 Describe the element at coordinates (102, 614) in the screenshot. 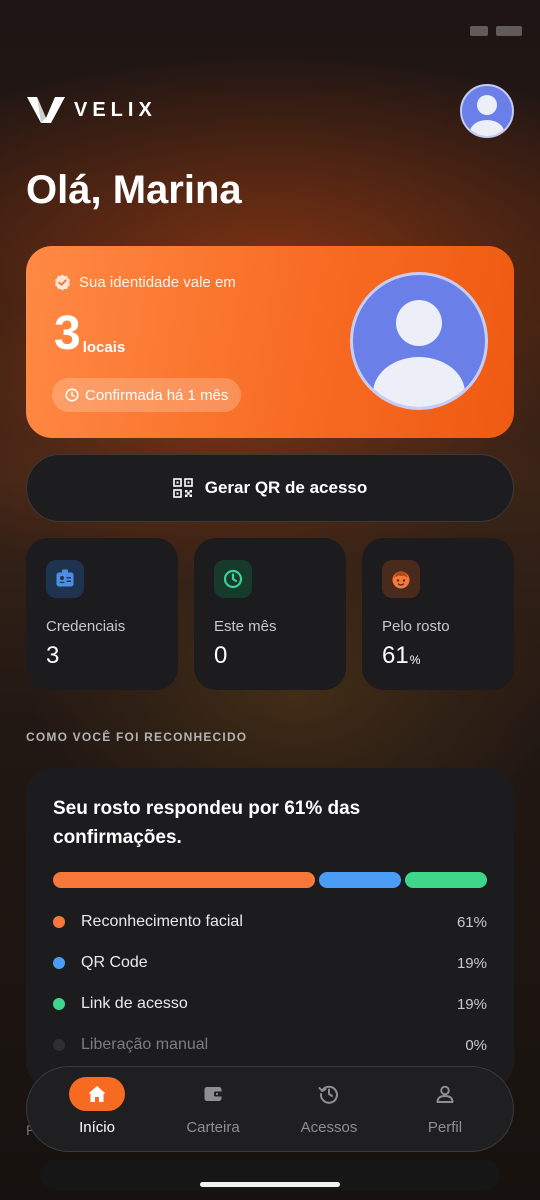

I see `stat-card-credenciais: Credenciais 3` at that location.